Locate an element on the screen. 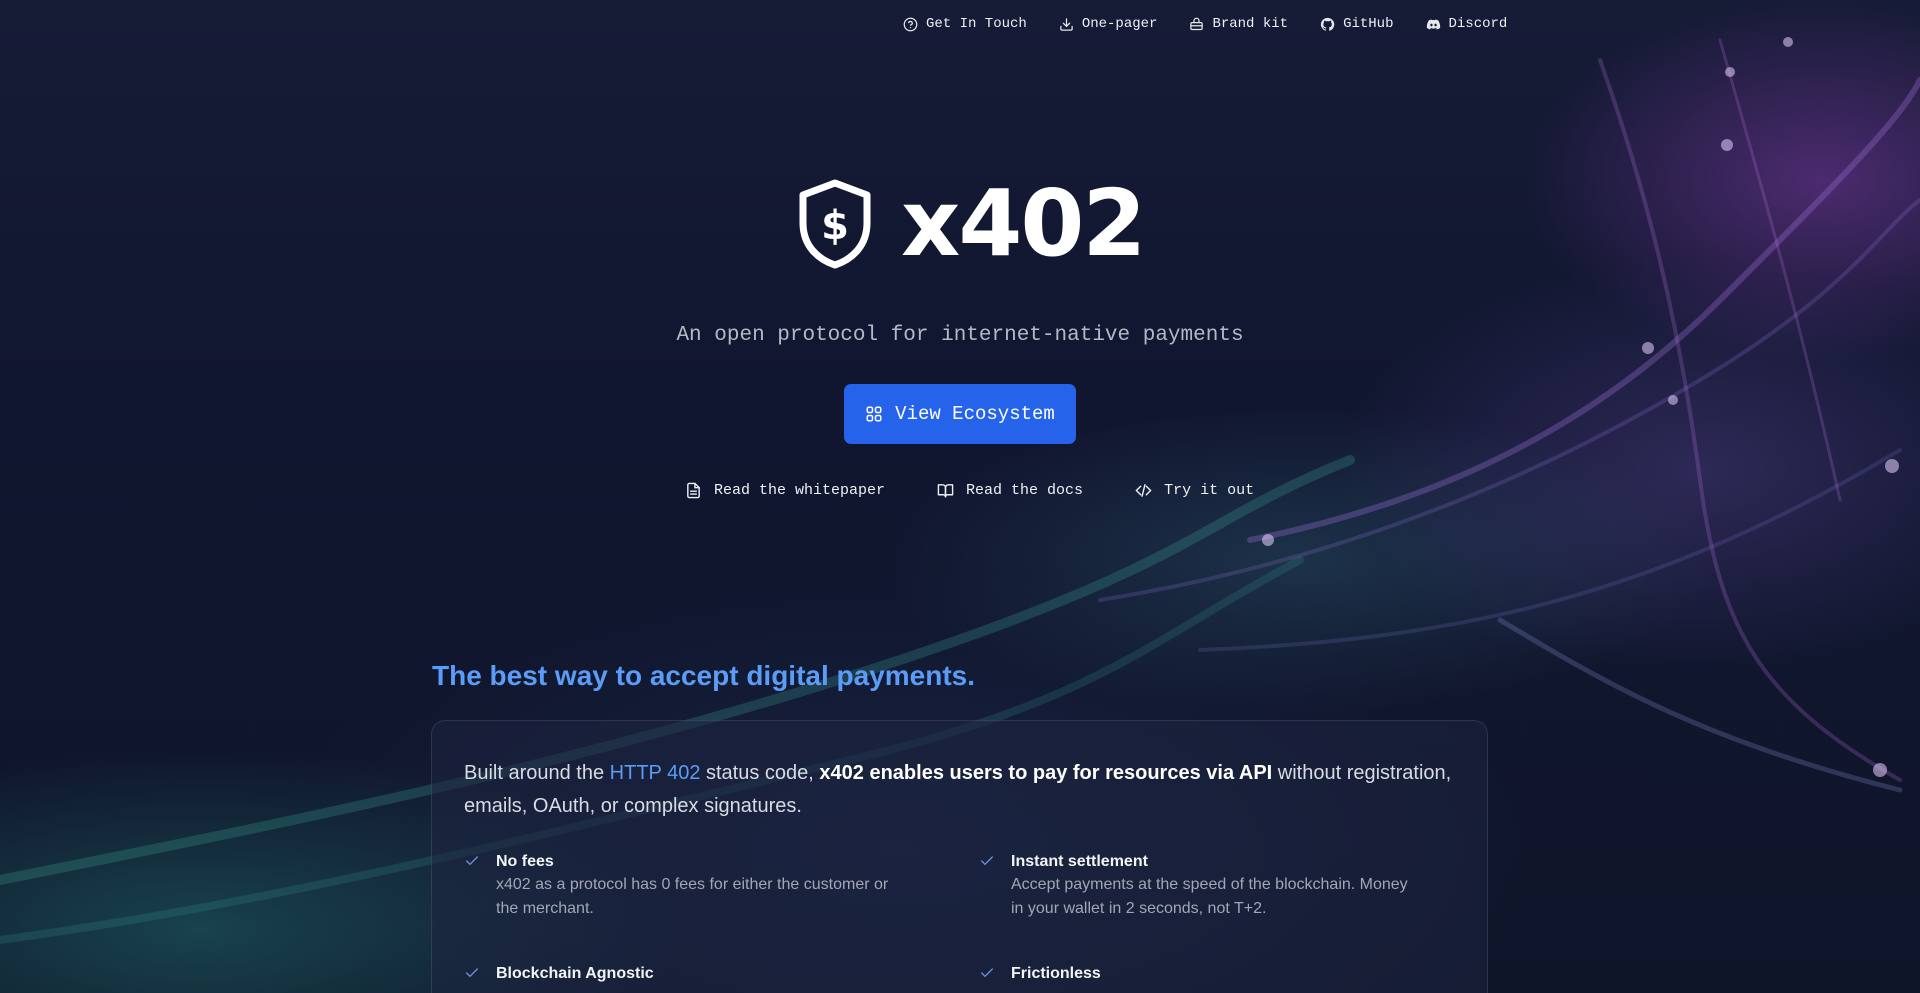  nav-get-in-touch: Get In Touch is located at coordinates (965, 24).